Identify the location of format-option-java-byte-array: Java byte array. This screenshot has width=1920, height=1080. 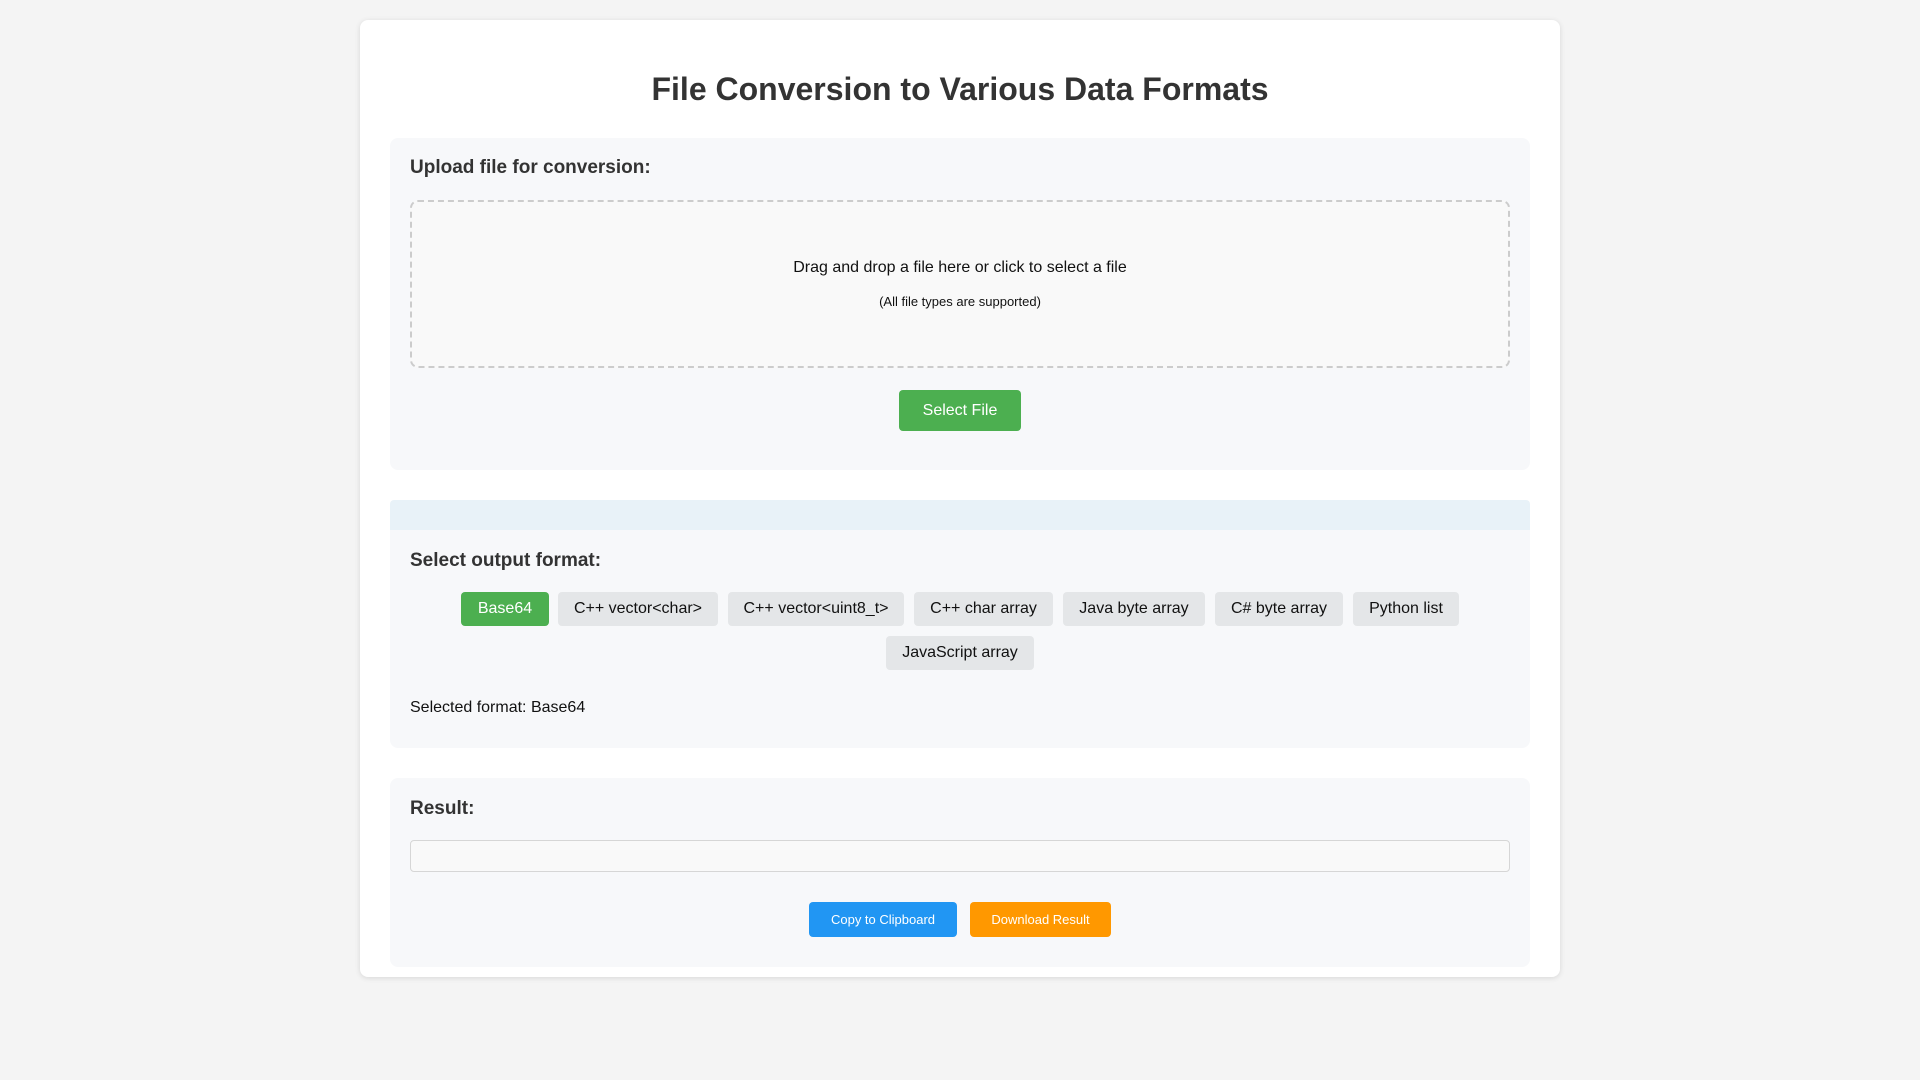
(1134, 609).